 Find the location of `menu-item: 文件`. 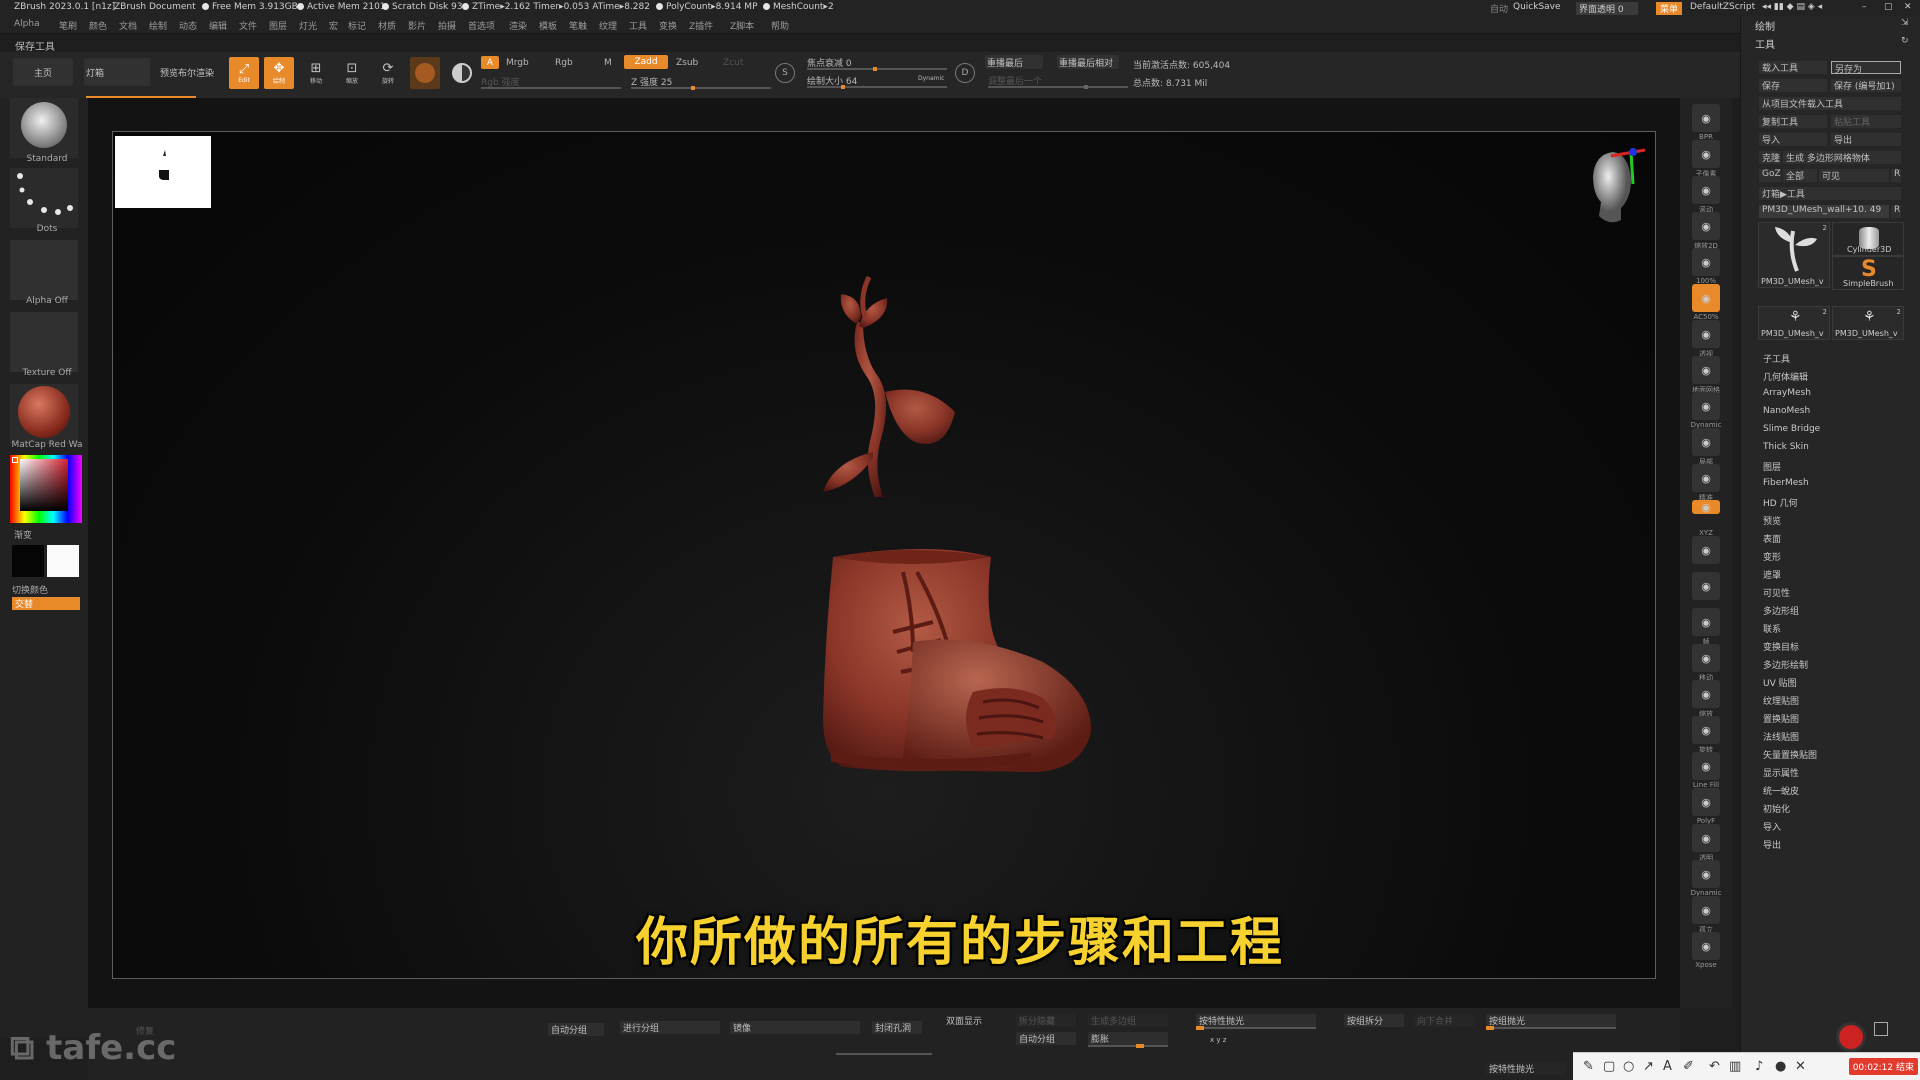

menu-item: 文件 is located at coordinates (248, 25).